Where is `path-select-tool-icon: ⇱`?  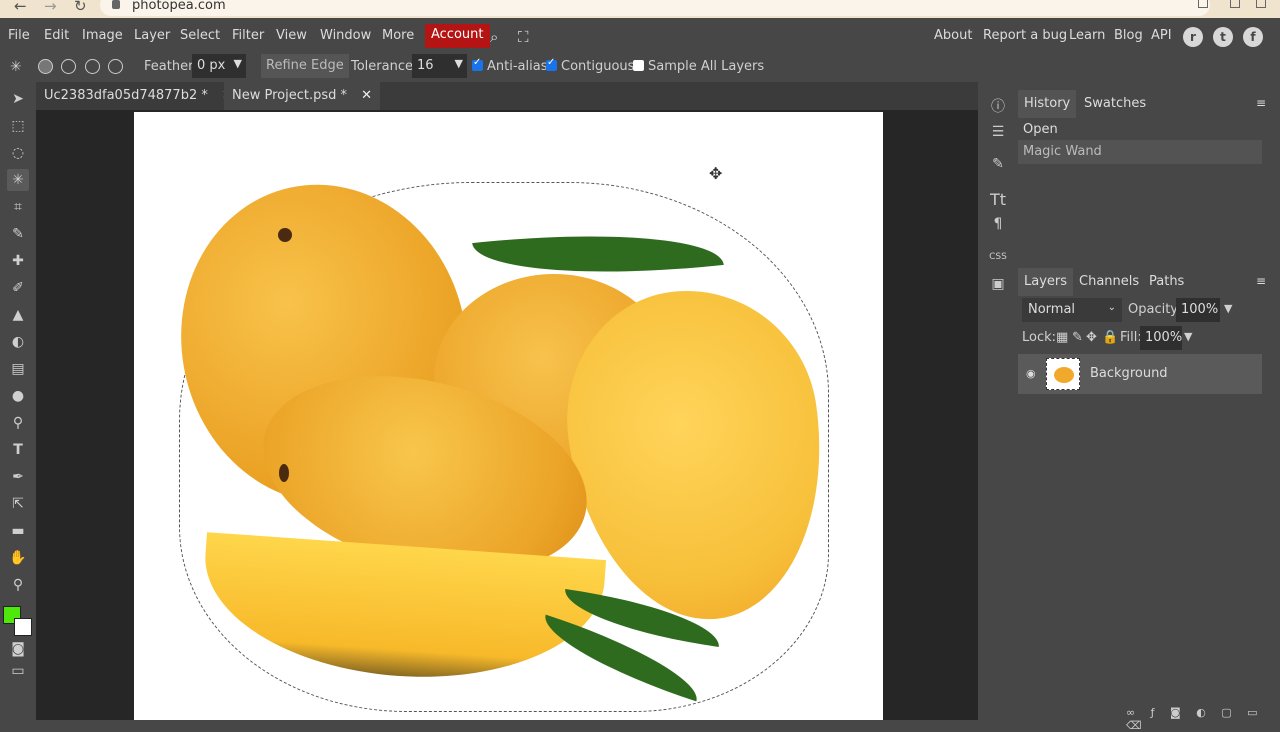 path-select-tool-icon: ⇱ is located at coordinates (18, 504).